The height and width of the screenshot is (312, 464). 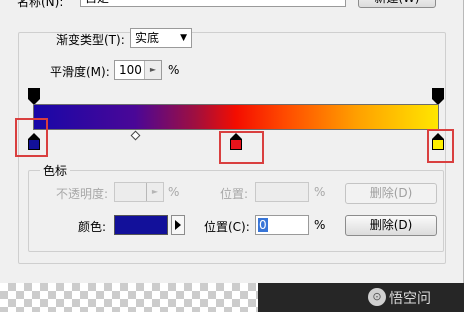 I want to click on watermark-logo-icon: ⊙, so click(x=377, y=297).